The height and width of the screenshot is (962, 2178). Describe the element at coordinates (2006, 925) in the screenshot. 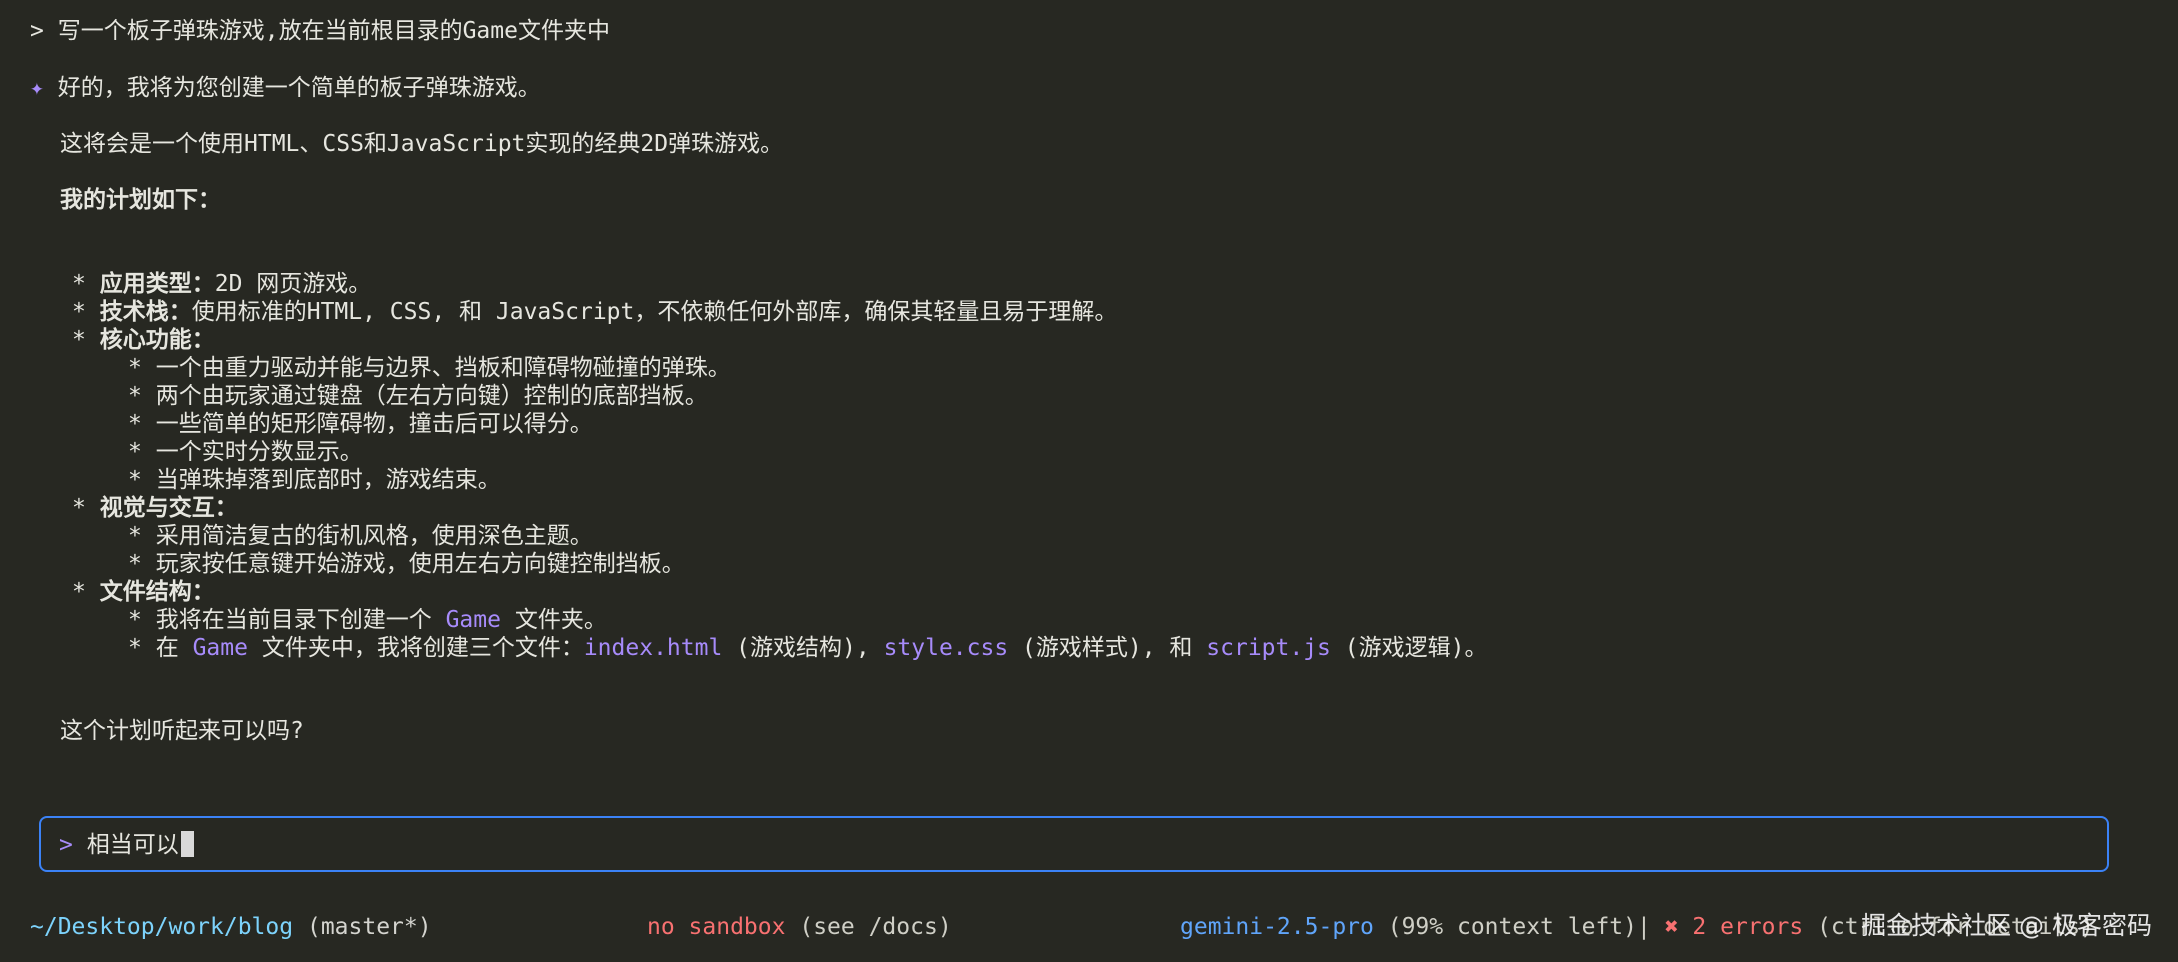

I see `watermark: 掘金技术社区 @ 极客密码` at that location.